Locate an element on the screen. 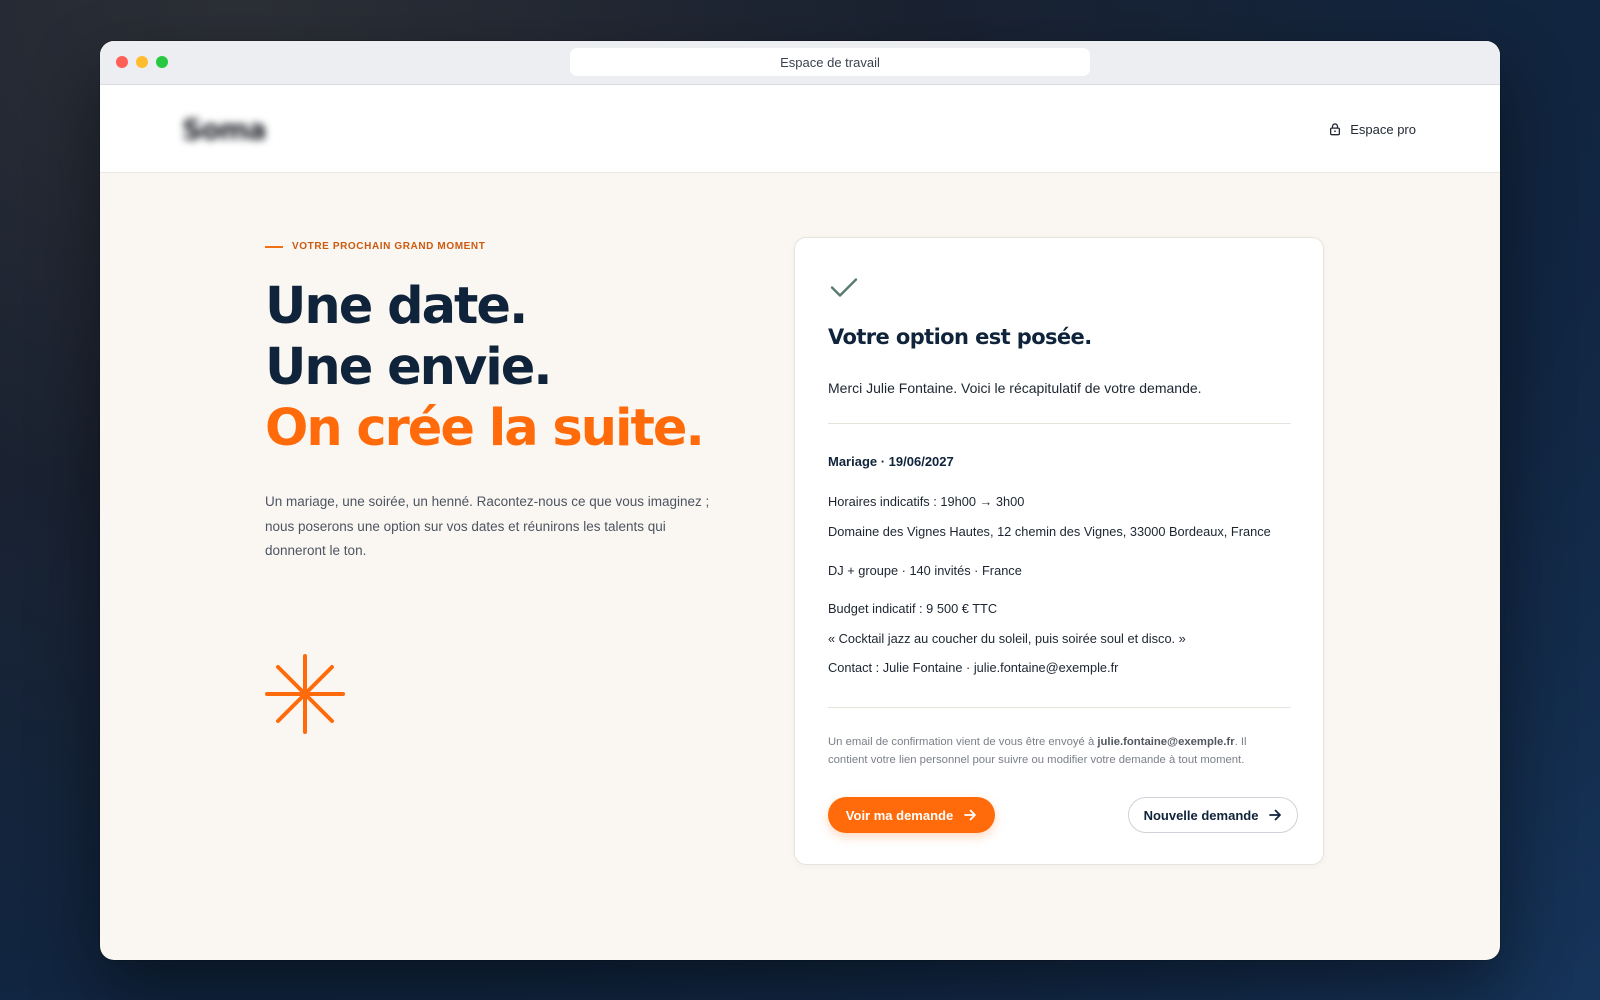  url-bar: Espace de travail is located at coordinates (830, 62).